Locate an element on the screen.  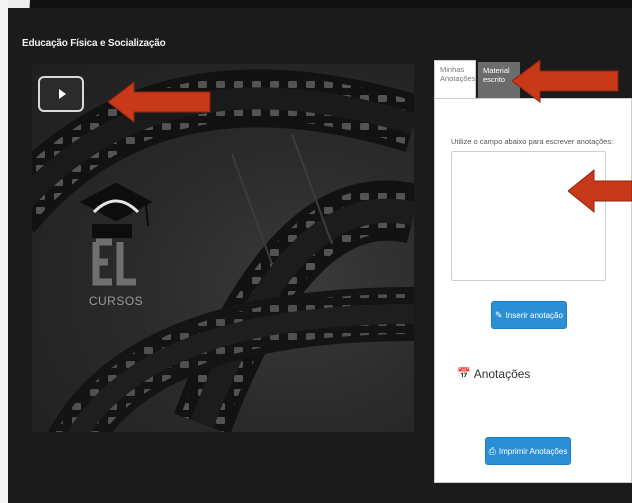
notes-tabs: Minhas Anotações Material escrito is located at coordinates (477, 80).